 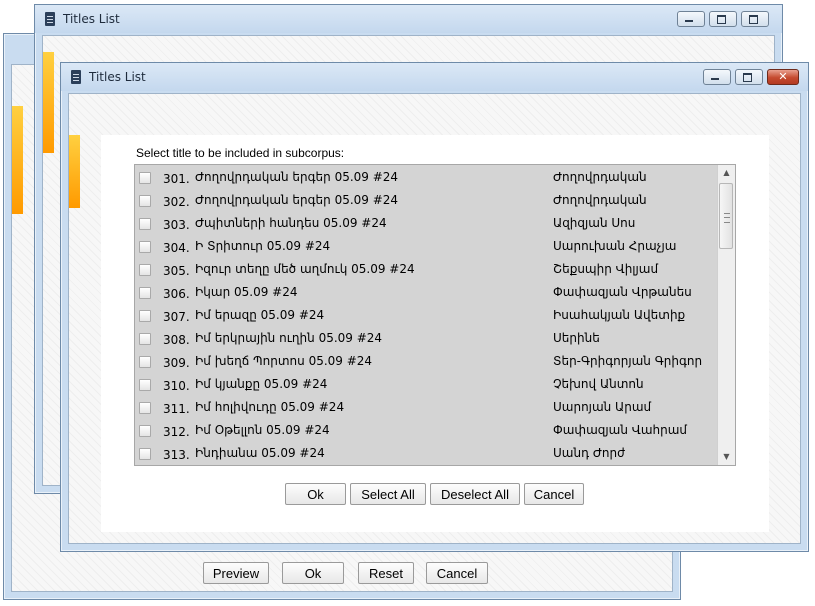 I want to click on scroll-up-icon: ▲, so click(x=726, y=173).